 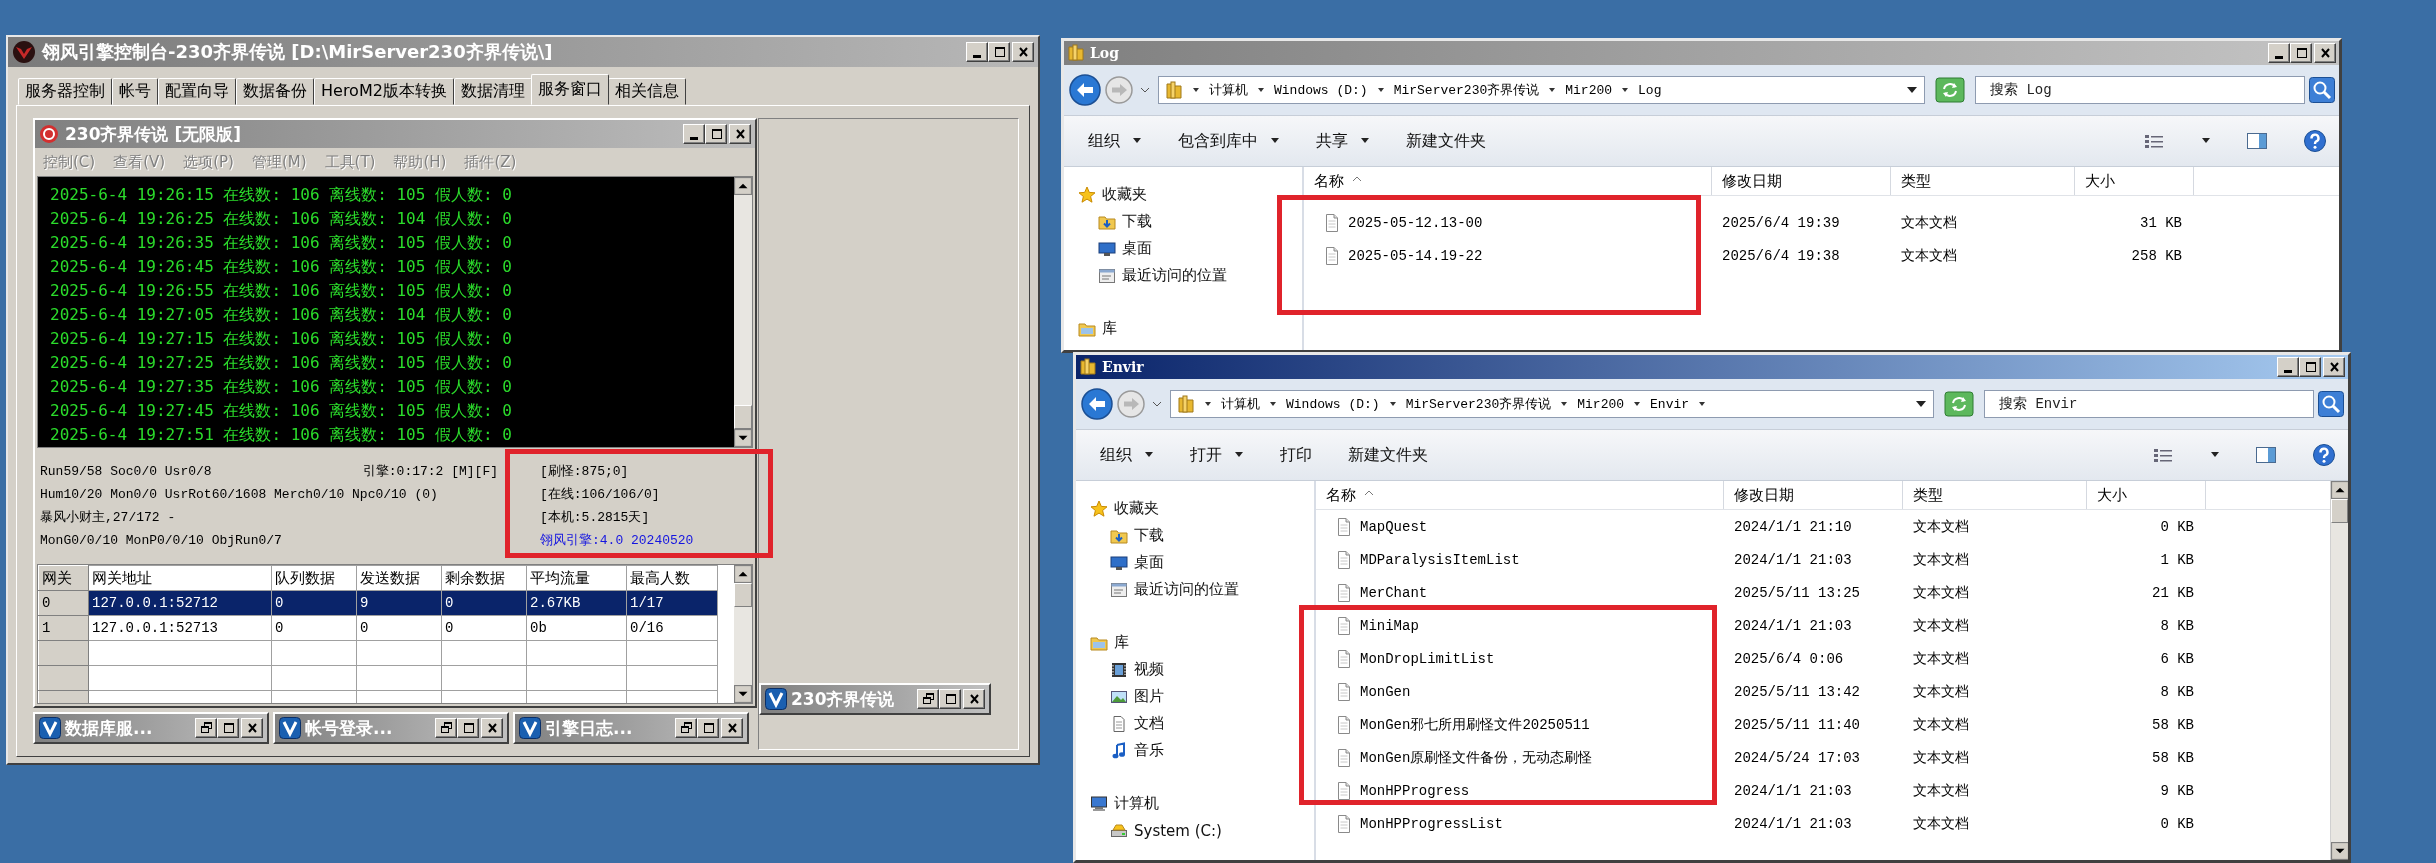 I want to click on file-name: MonHPProgress, so click(x=1415, y=790).